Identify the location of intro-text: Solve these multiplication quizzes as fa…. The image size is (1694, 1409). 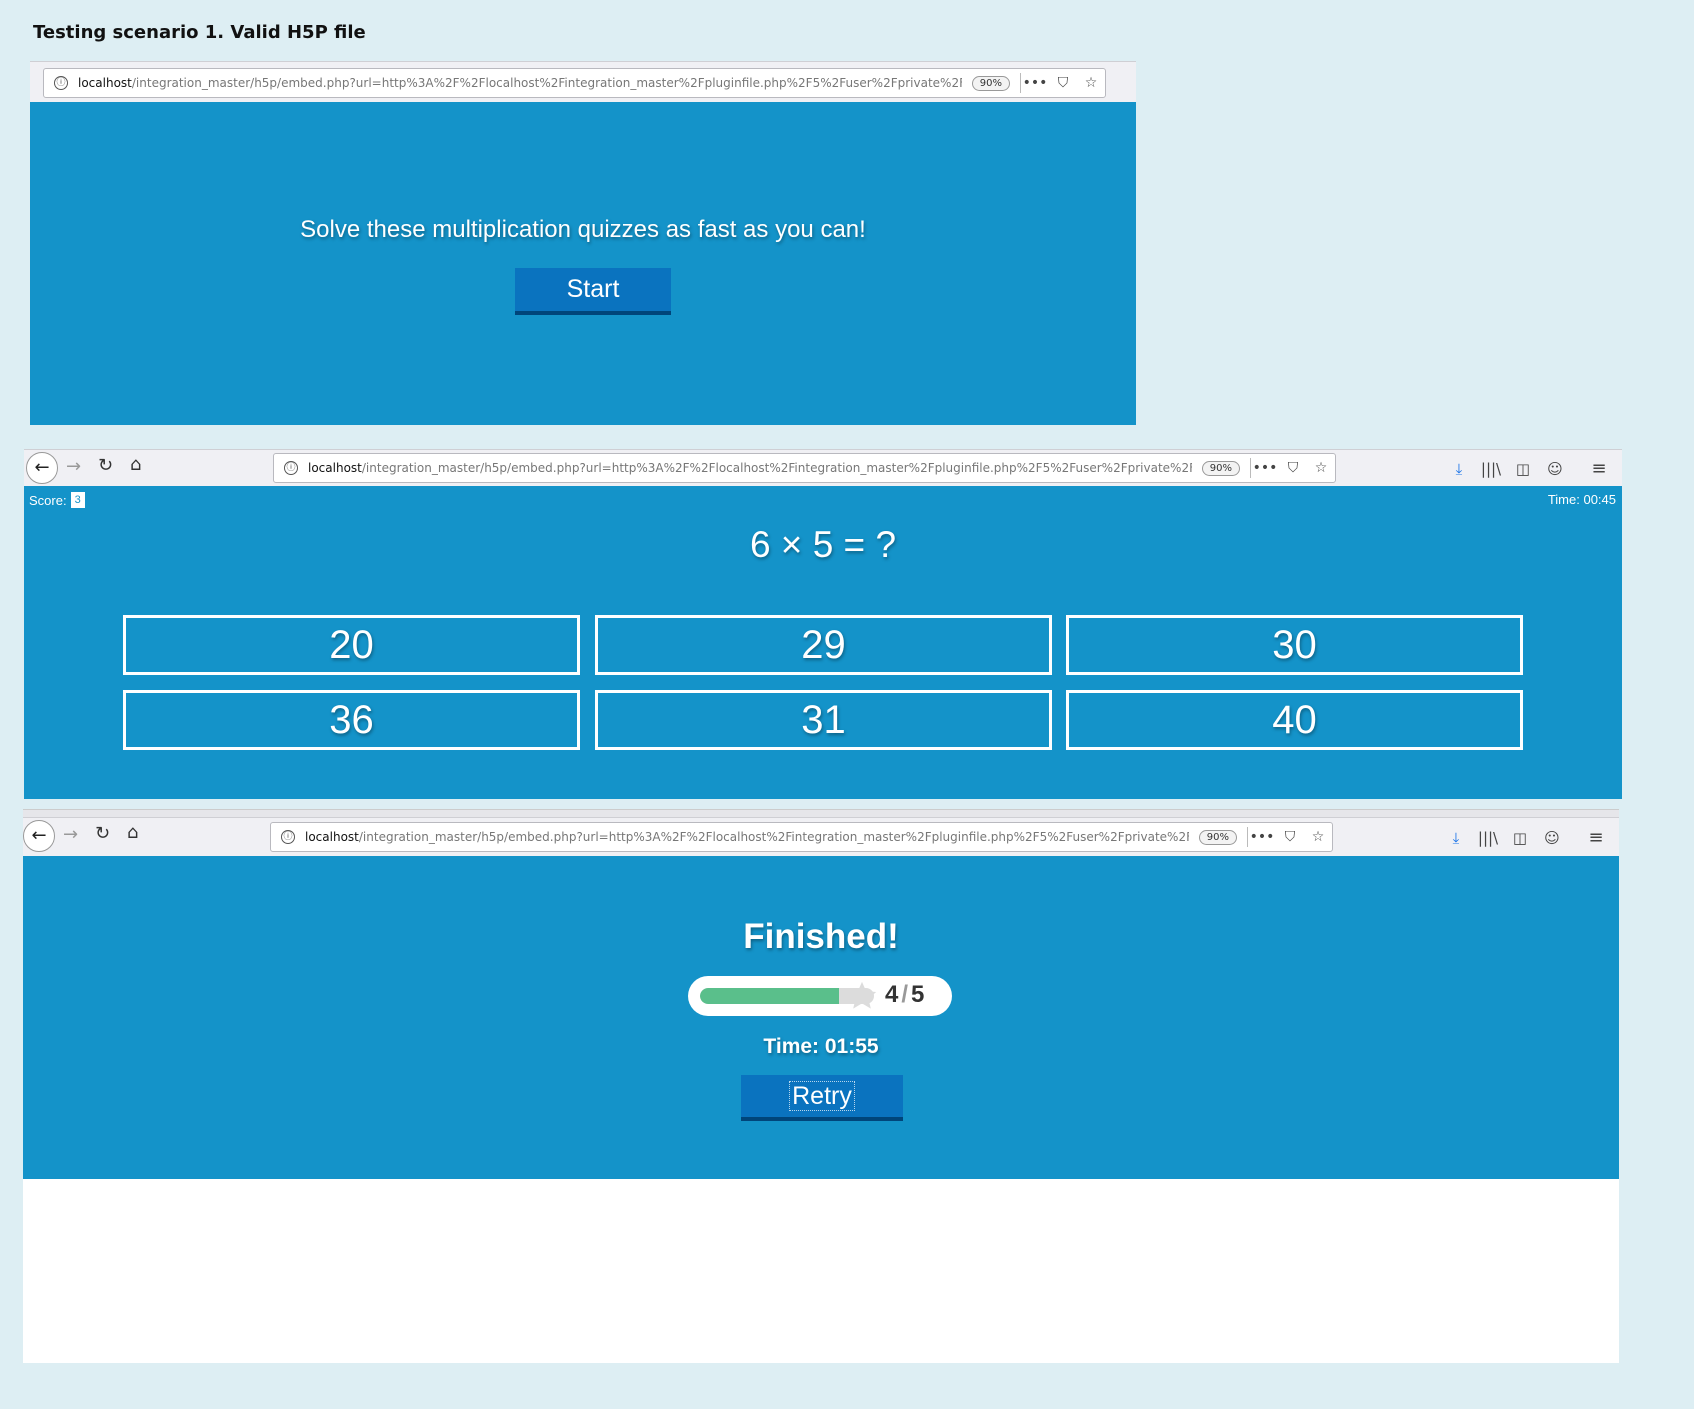
(583, 229).